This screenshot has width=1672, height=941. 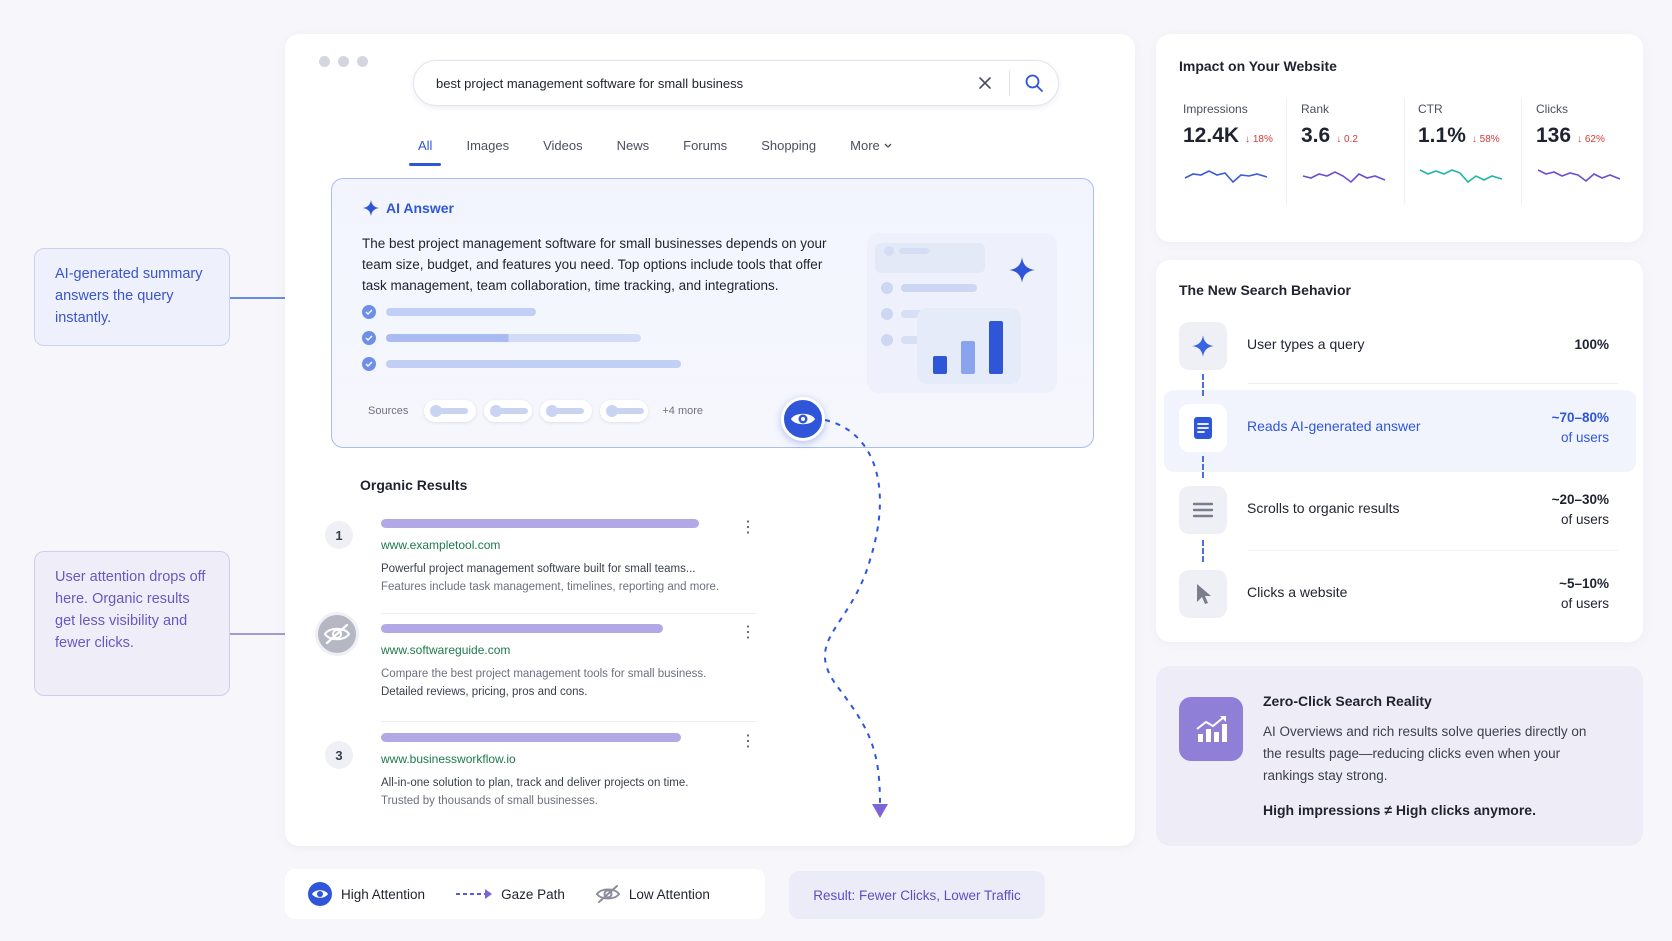 What do you see at coordinates (855, 618) in the screenshot?
I see `gaze-path` at bounding box center [855, 618].